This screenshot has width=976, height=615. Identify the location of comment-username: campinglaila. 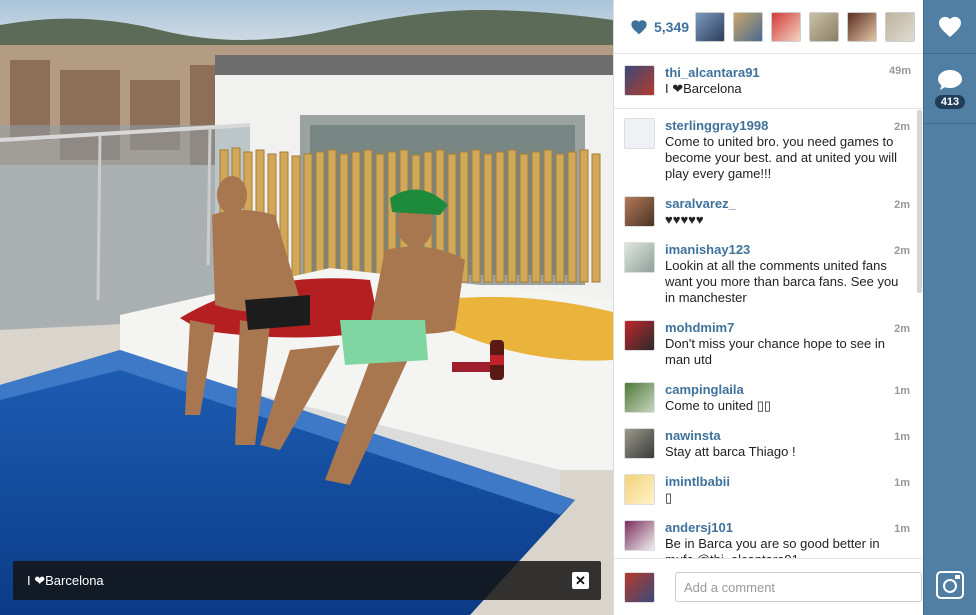
(787, 390).